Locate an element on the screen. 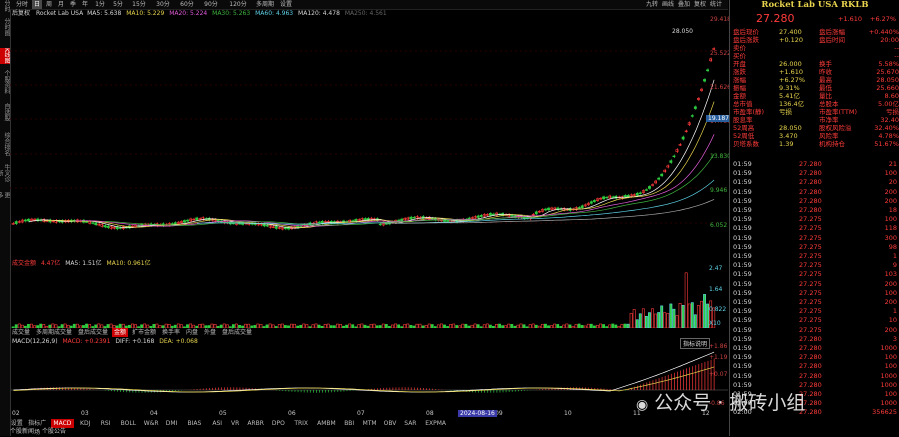 This screenshot has width=899, height=437. toolbar-item-3: 月 is located at coordinates (61, 4).